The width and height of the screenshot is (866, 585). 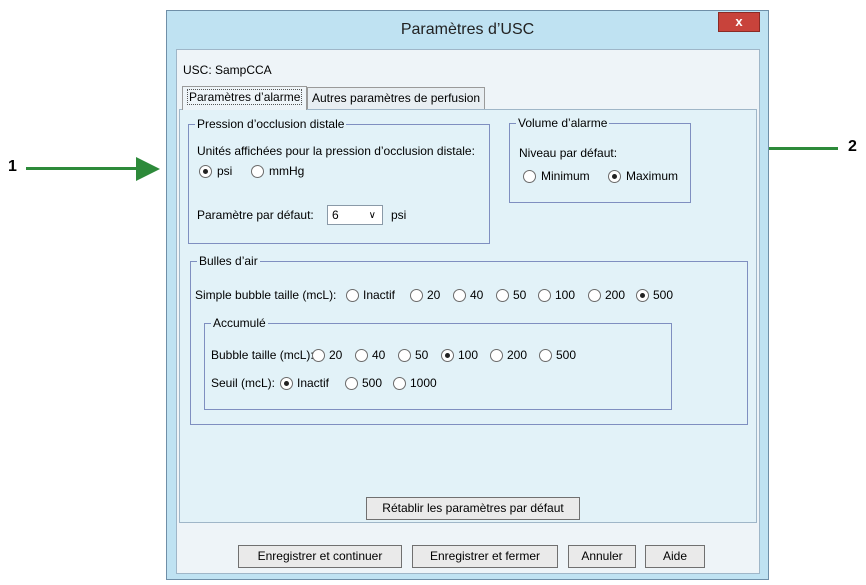 I want to click on accum-size-40-label: 40, so click(x=379, y=355).